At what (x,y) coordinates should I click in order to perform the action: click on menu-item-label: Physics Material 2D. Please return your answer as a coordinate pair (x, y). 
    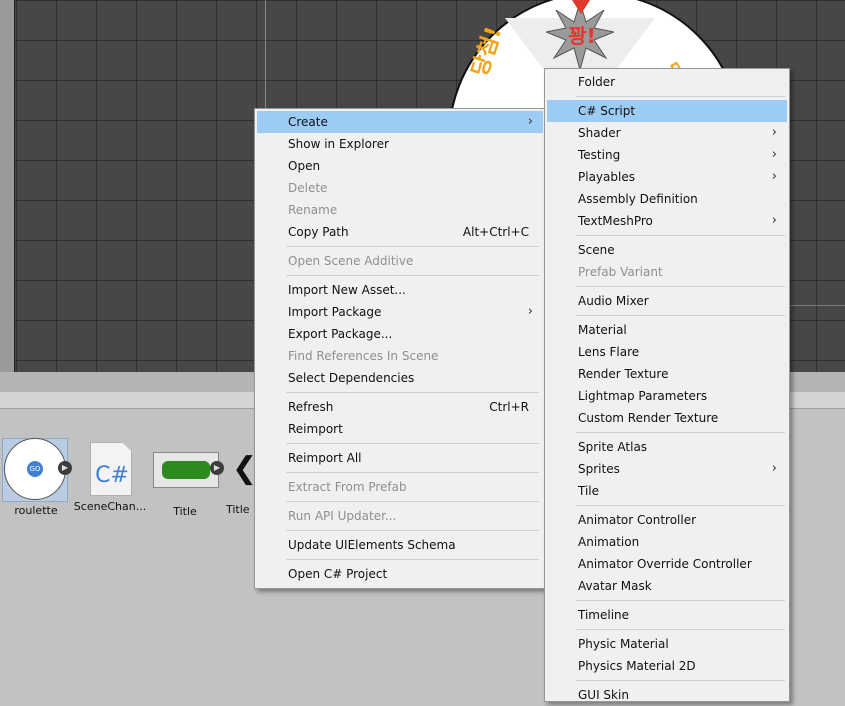
    Looking at the image, I should click on (637, 666).